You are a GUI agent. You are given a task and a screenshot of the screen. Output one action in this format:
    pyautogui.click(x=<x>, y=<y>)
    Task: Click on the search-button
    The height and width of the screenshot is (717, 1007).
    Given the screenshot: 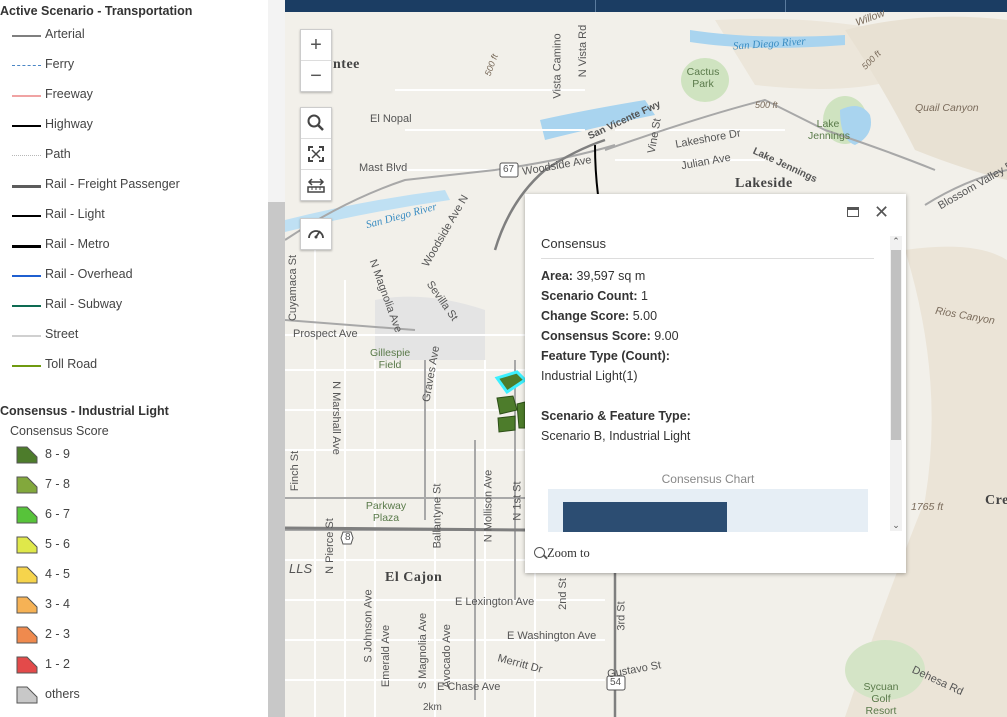 What is the action you would take?
    pyautogui.click(x=316, y=123)
    